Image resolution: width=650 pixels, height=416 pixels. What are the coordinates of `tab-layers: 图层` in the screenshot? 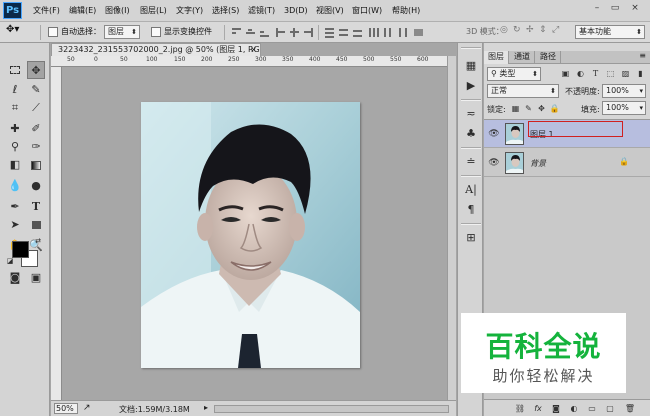 It's located at (496, 57).